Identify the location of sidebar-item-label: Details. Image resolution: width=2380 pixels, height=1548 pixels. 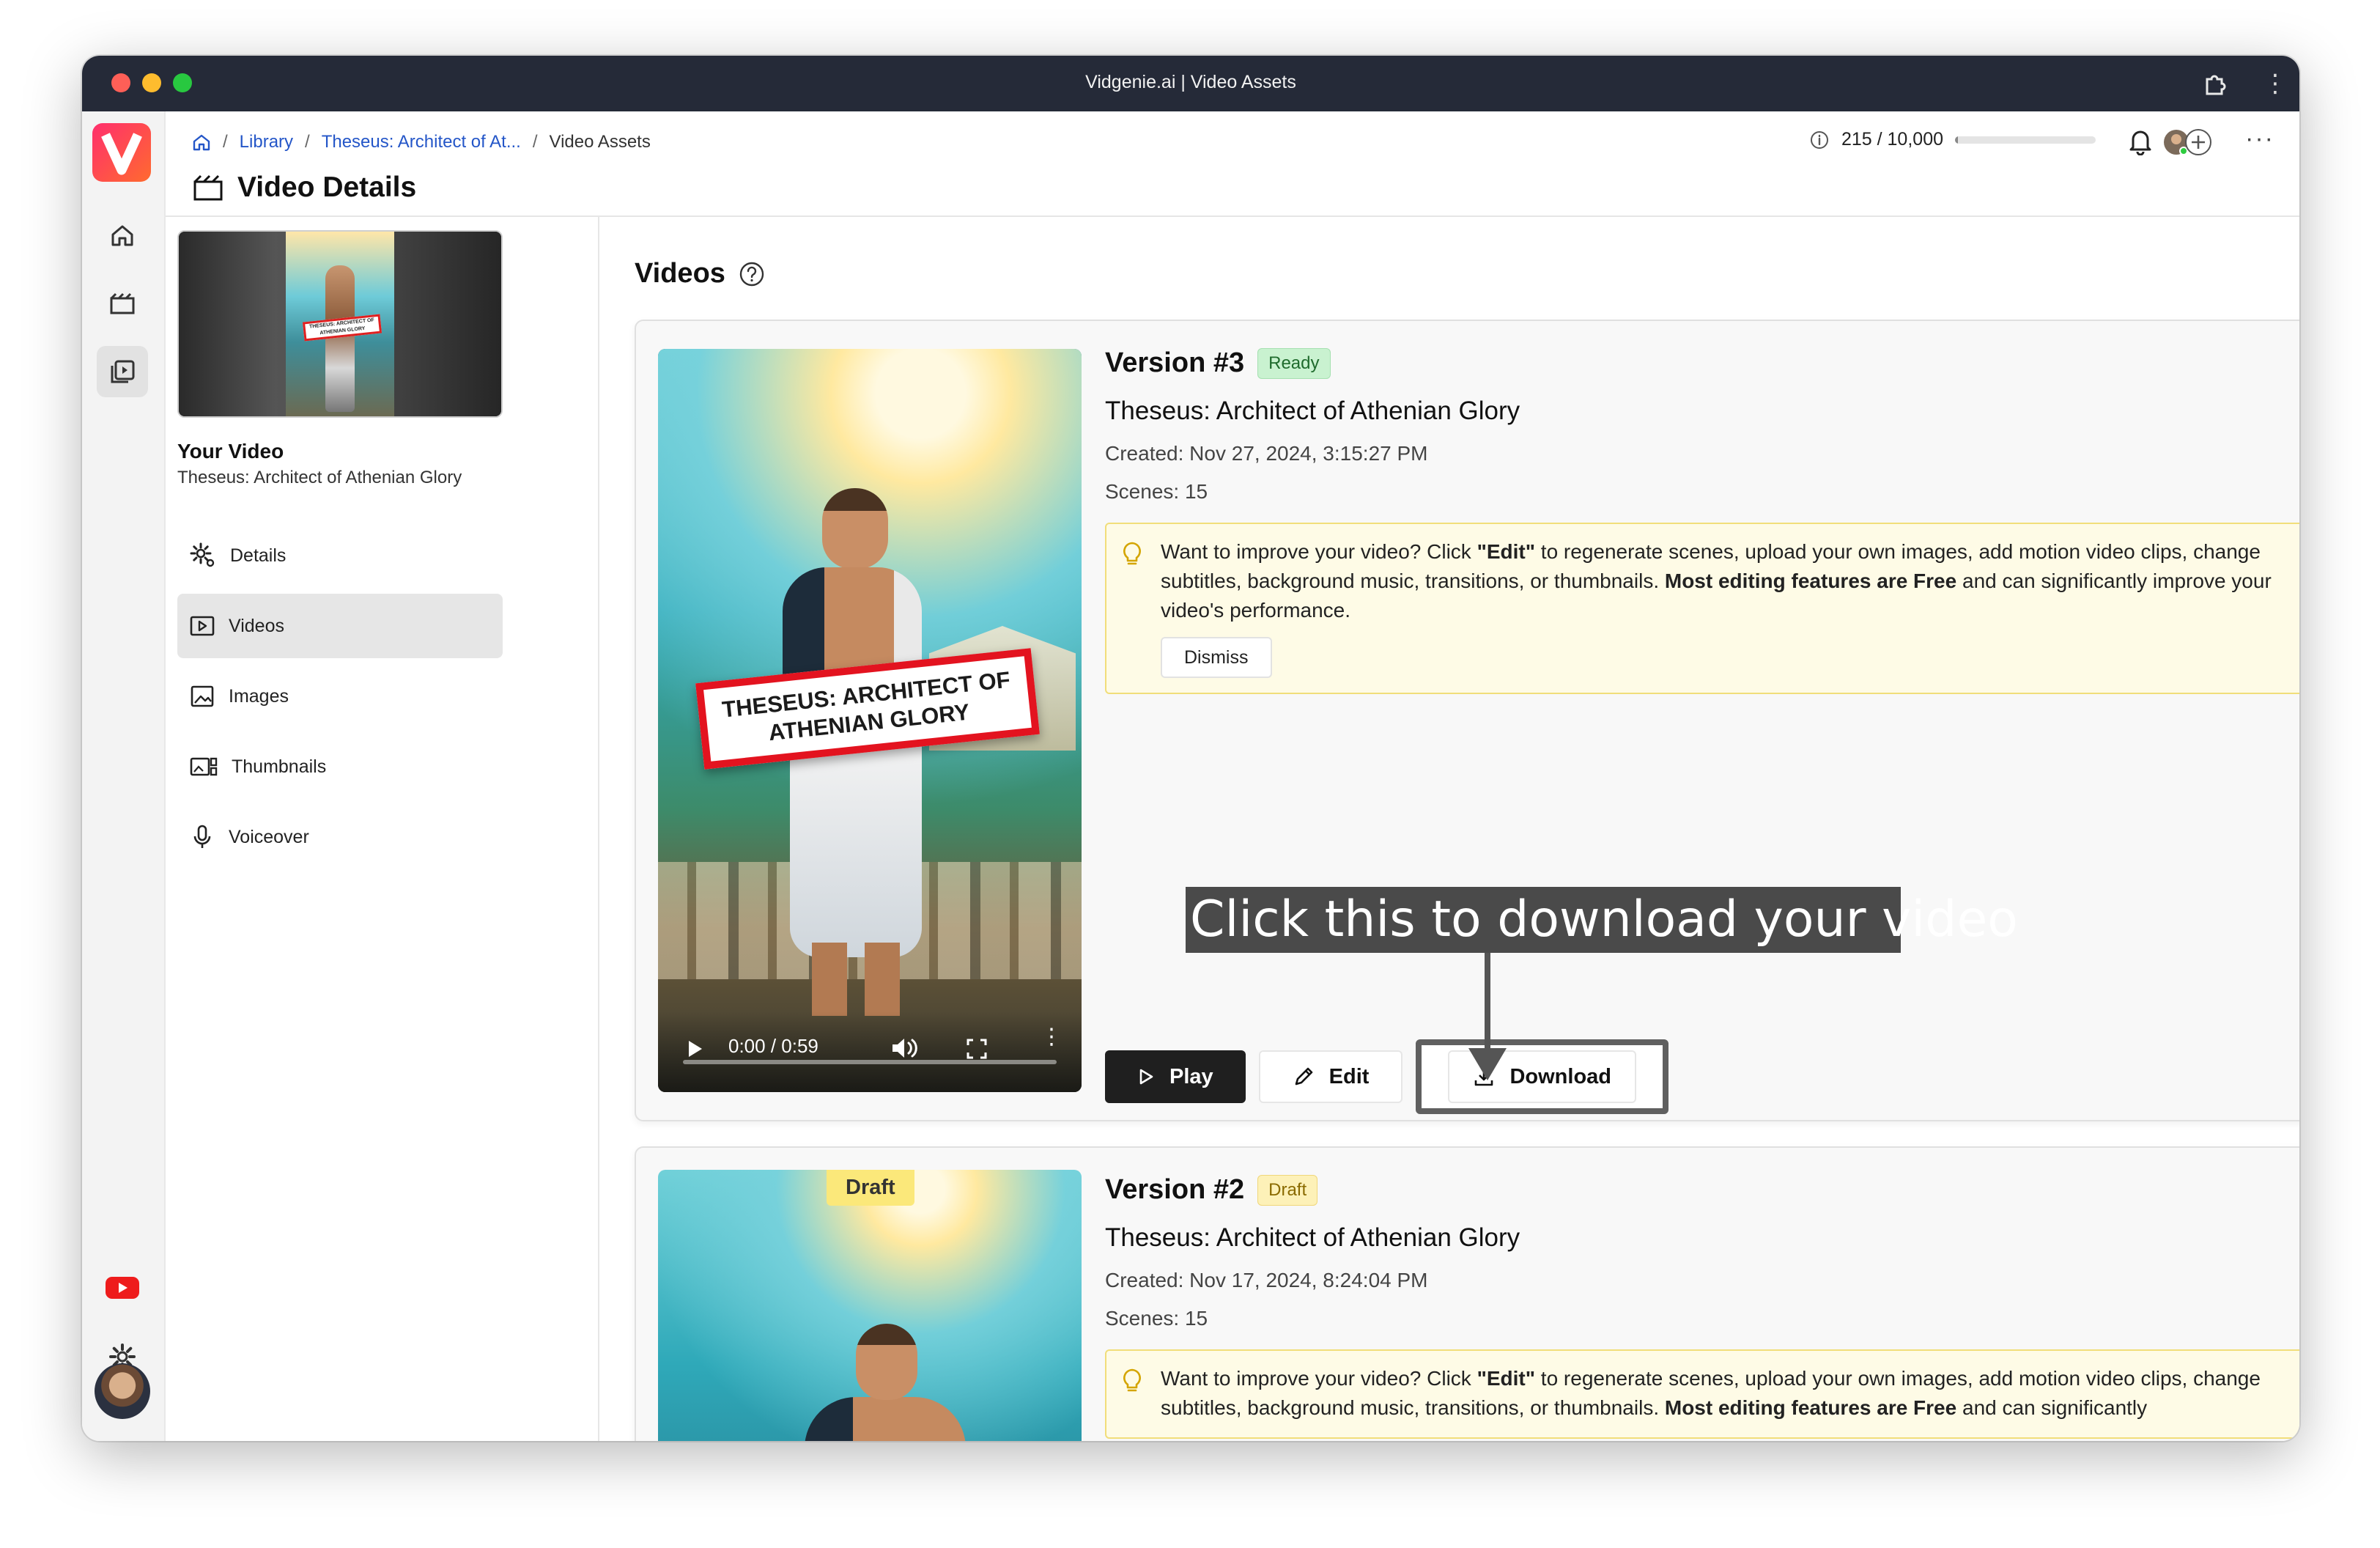
(258, 555).